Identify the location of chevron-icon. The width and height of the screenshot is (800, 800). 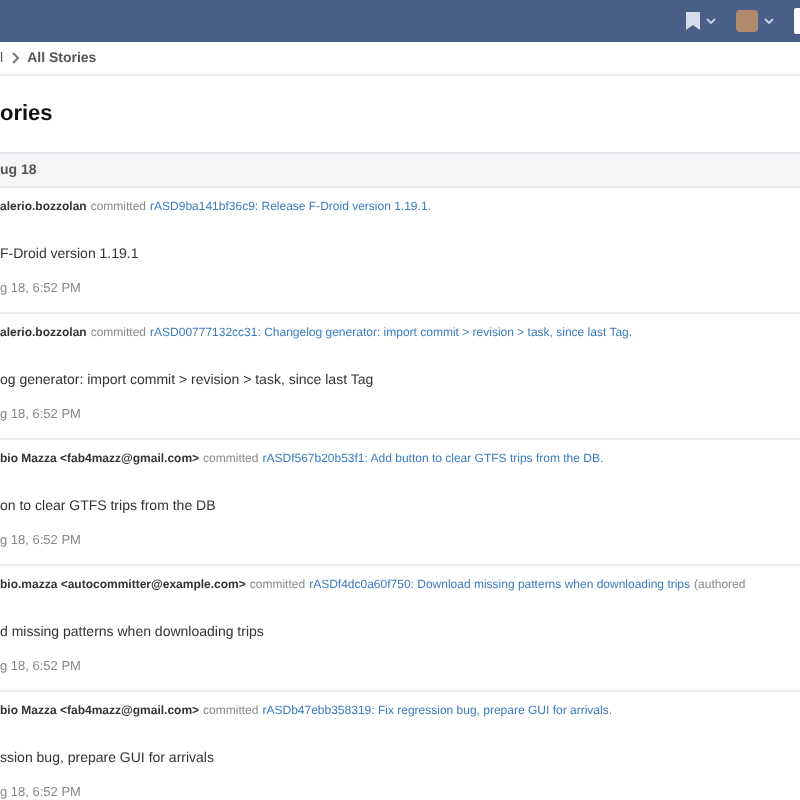
(15, 58).